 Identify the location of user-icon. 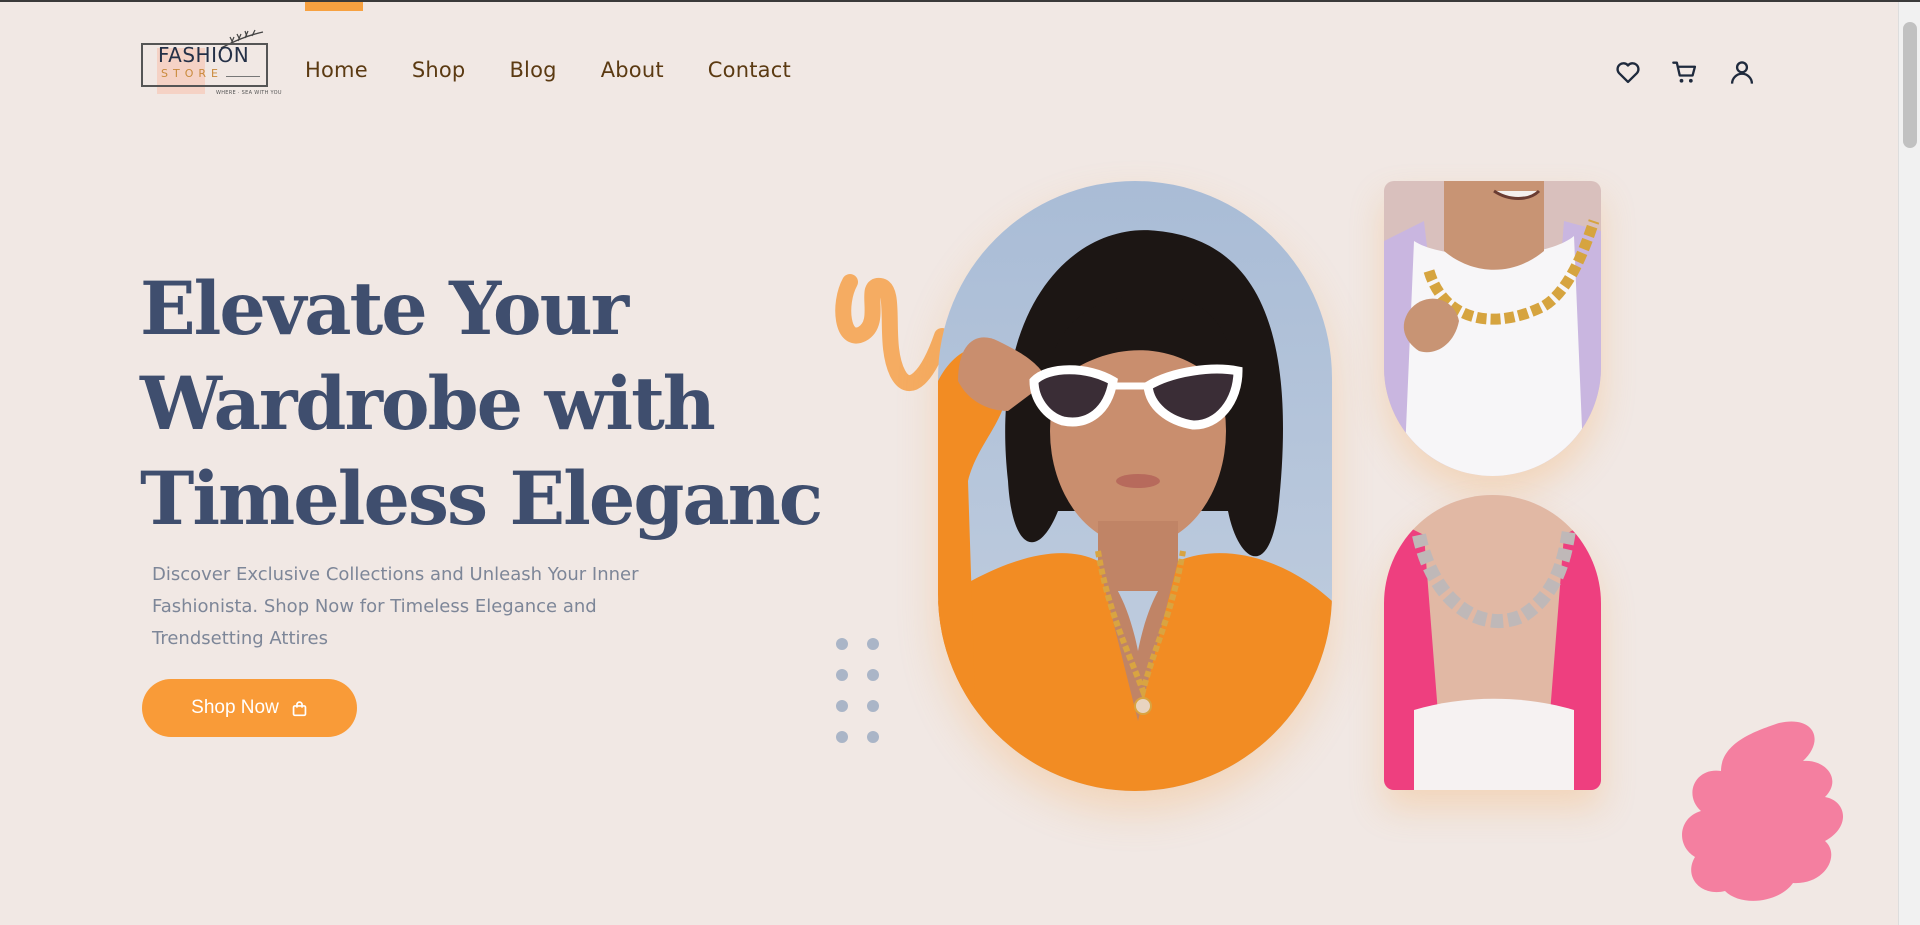
(1742, 72).